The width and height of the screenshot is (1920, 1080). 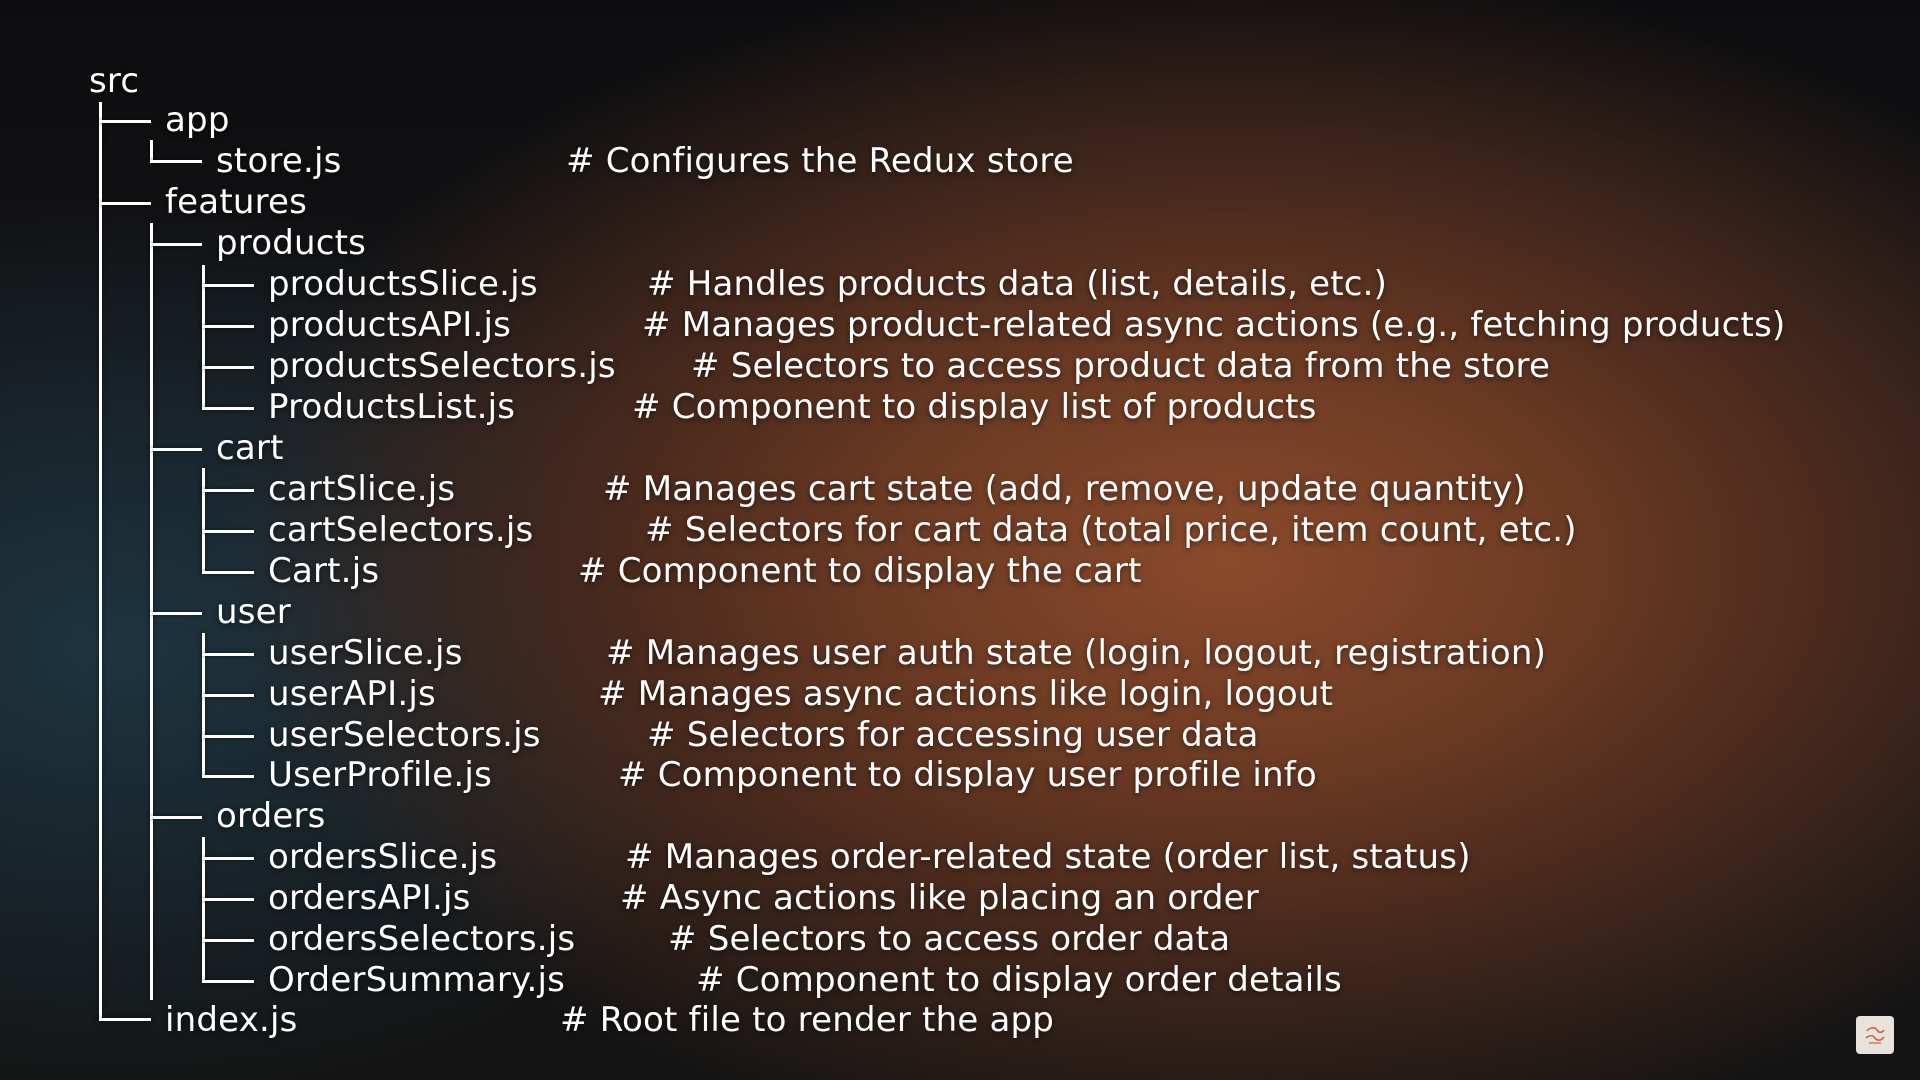 What do you see at coordinates (228, 899) in the screenshot?
I see `ordersapi-connector` at bounding box center [228, 899].